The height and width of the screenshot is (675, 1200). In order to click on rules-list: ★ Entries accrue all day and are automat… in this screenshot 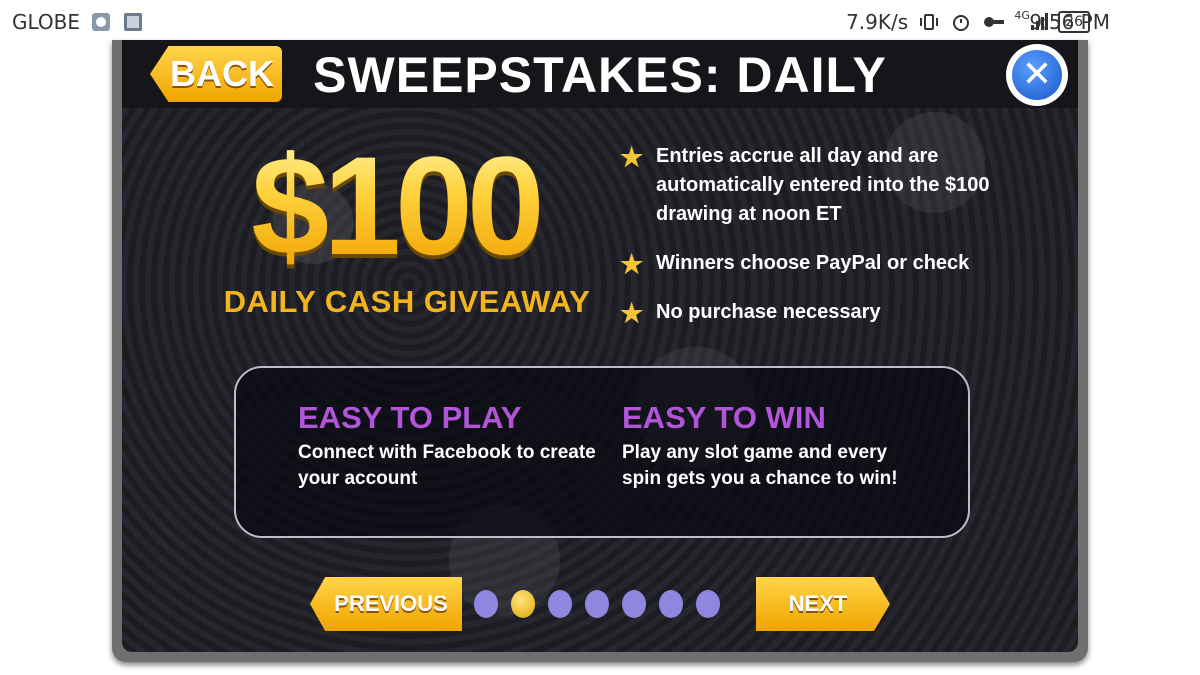, I will do `click(840, 244)`.